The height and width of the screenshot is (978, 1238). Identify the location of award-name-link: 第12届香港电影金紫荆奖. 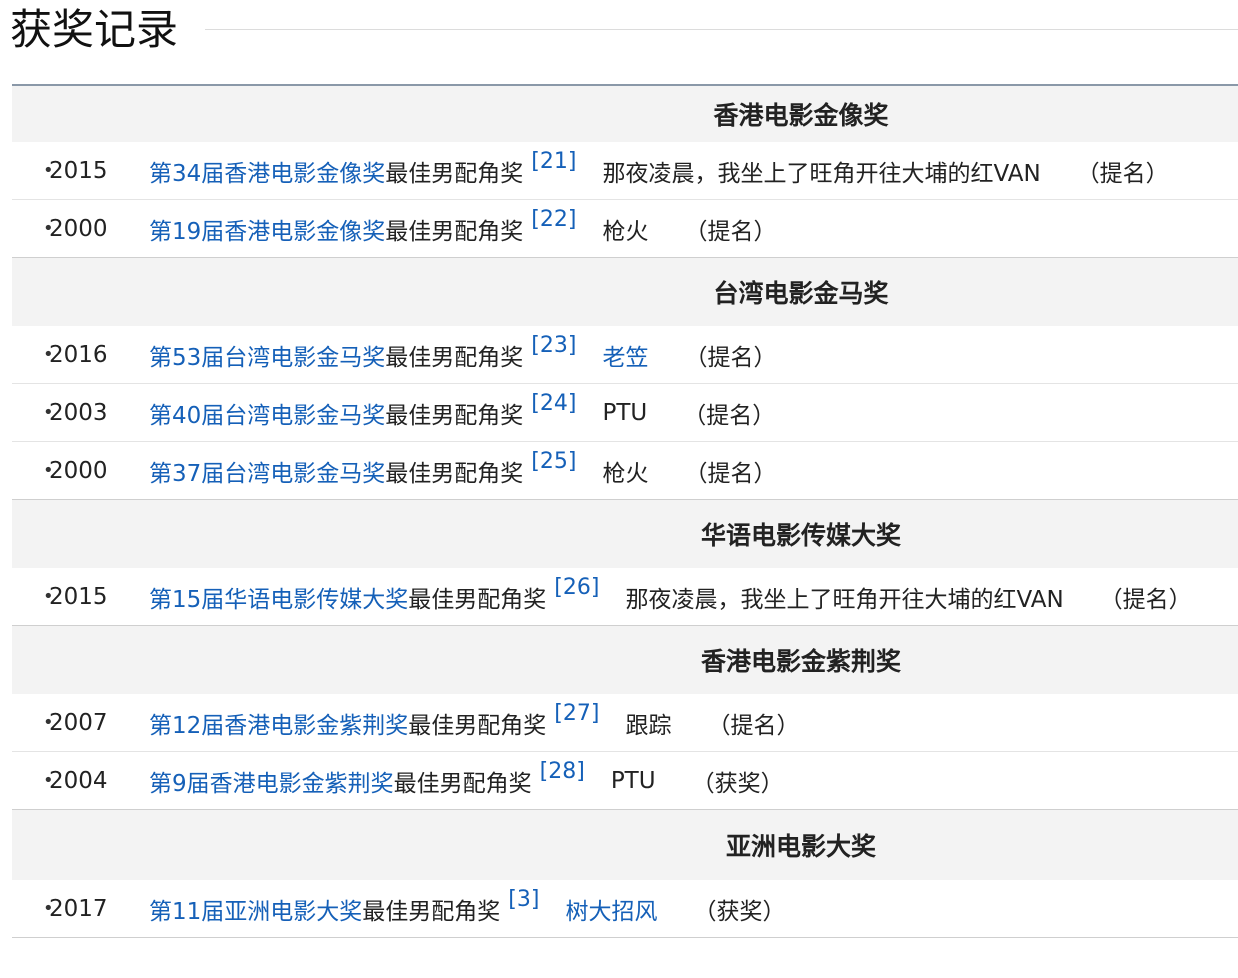
(278, 723).